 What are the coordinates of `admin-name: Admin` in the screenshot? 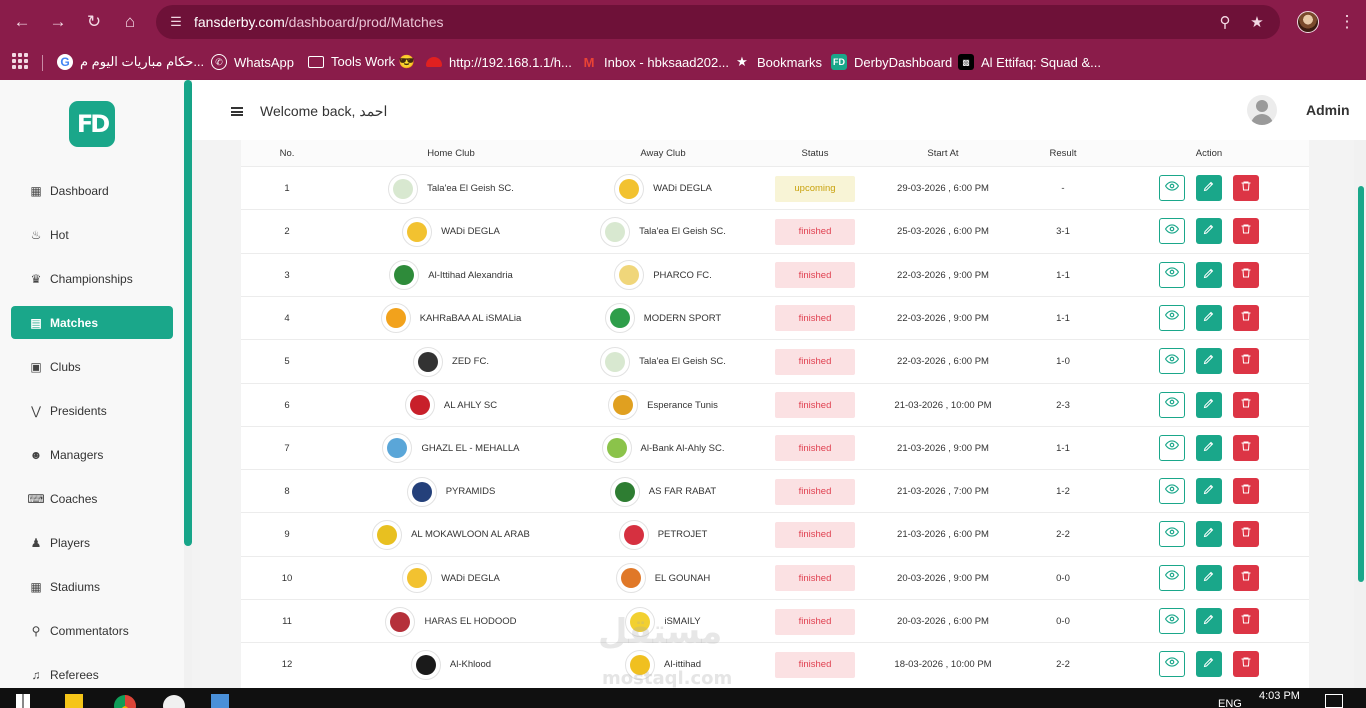 It's located at (1328, 110).